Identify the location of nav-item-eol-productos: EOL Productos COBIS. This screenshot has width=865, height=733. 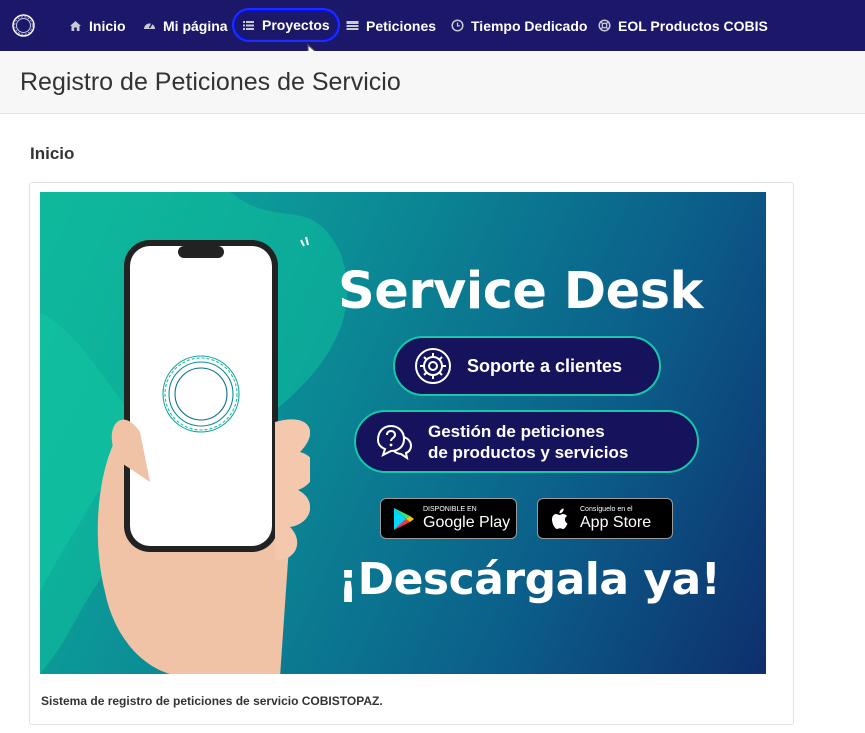
(683, 25).